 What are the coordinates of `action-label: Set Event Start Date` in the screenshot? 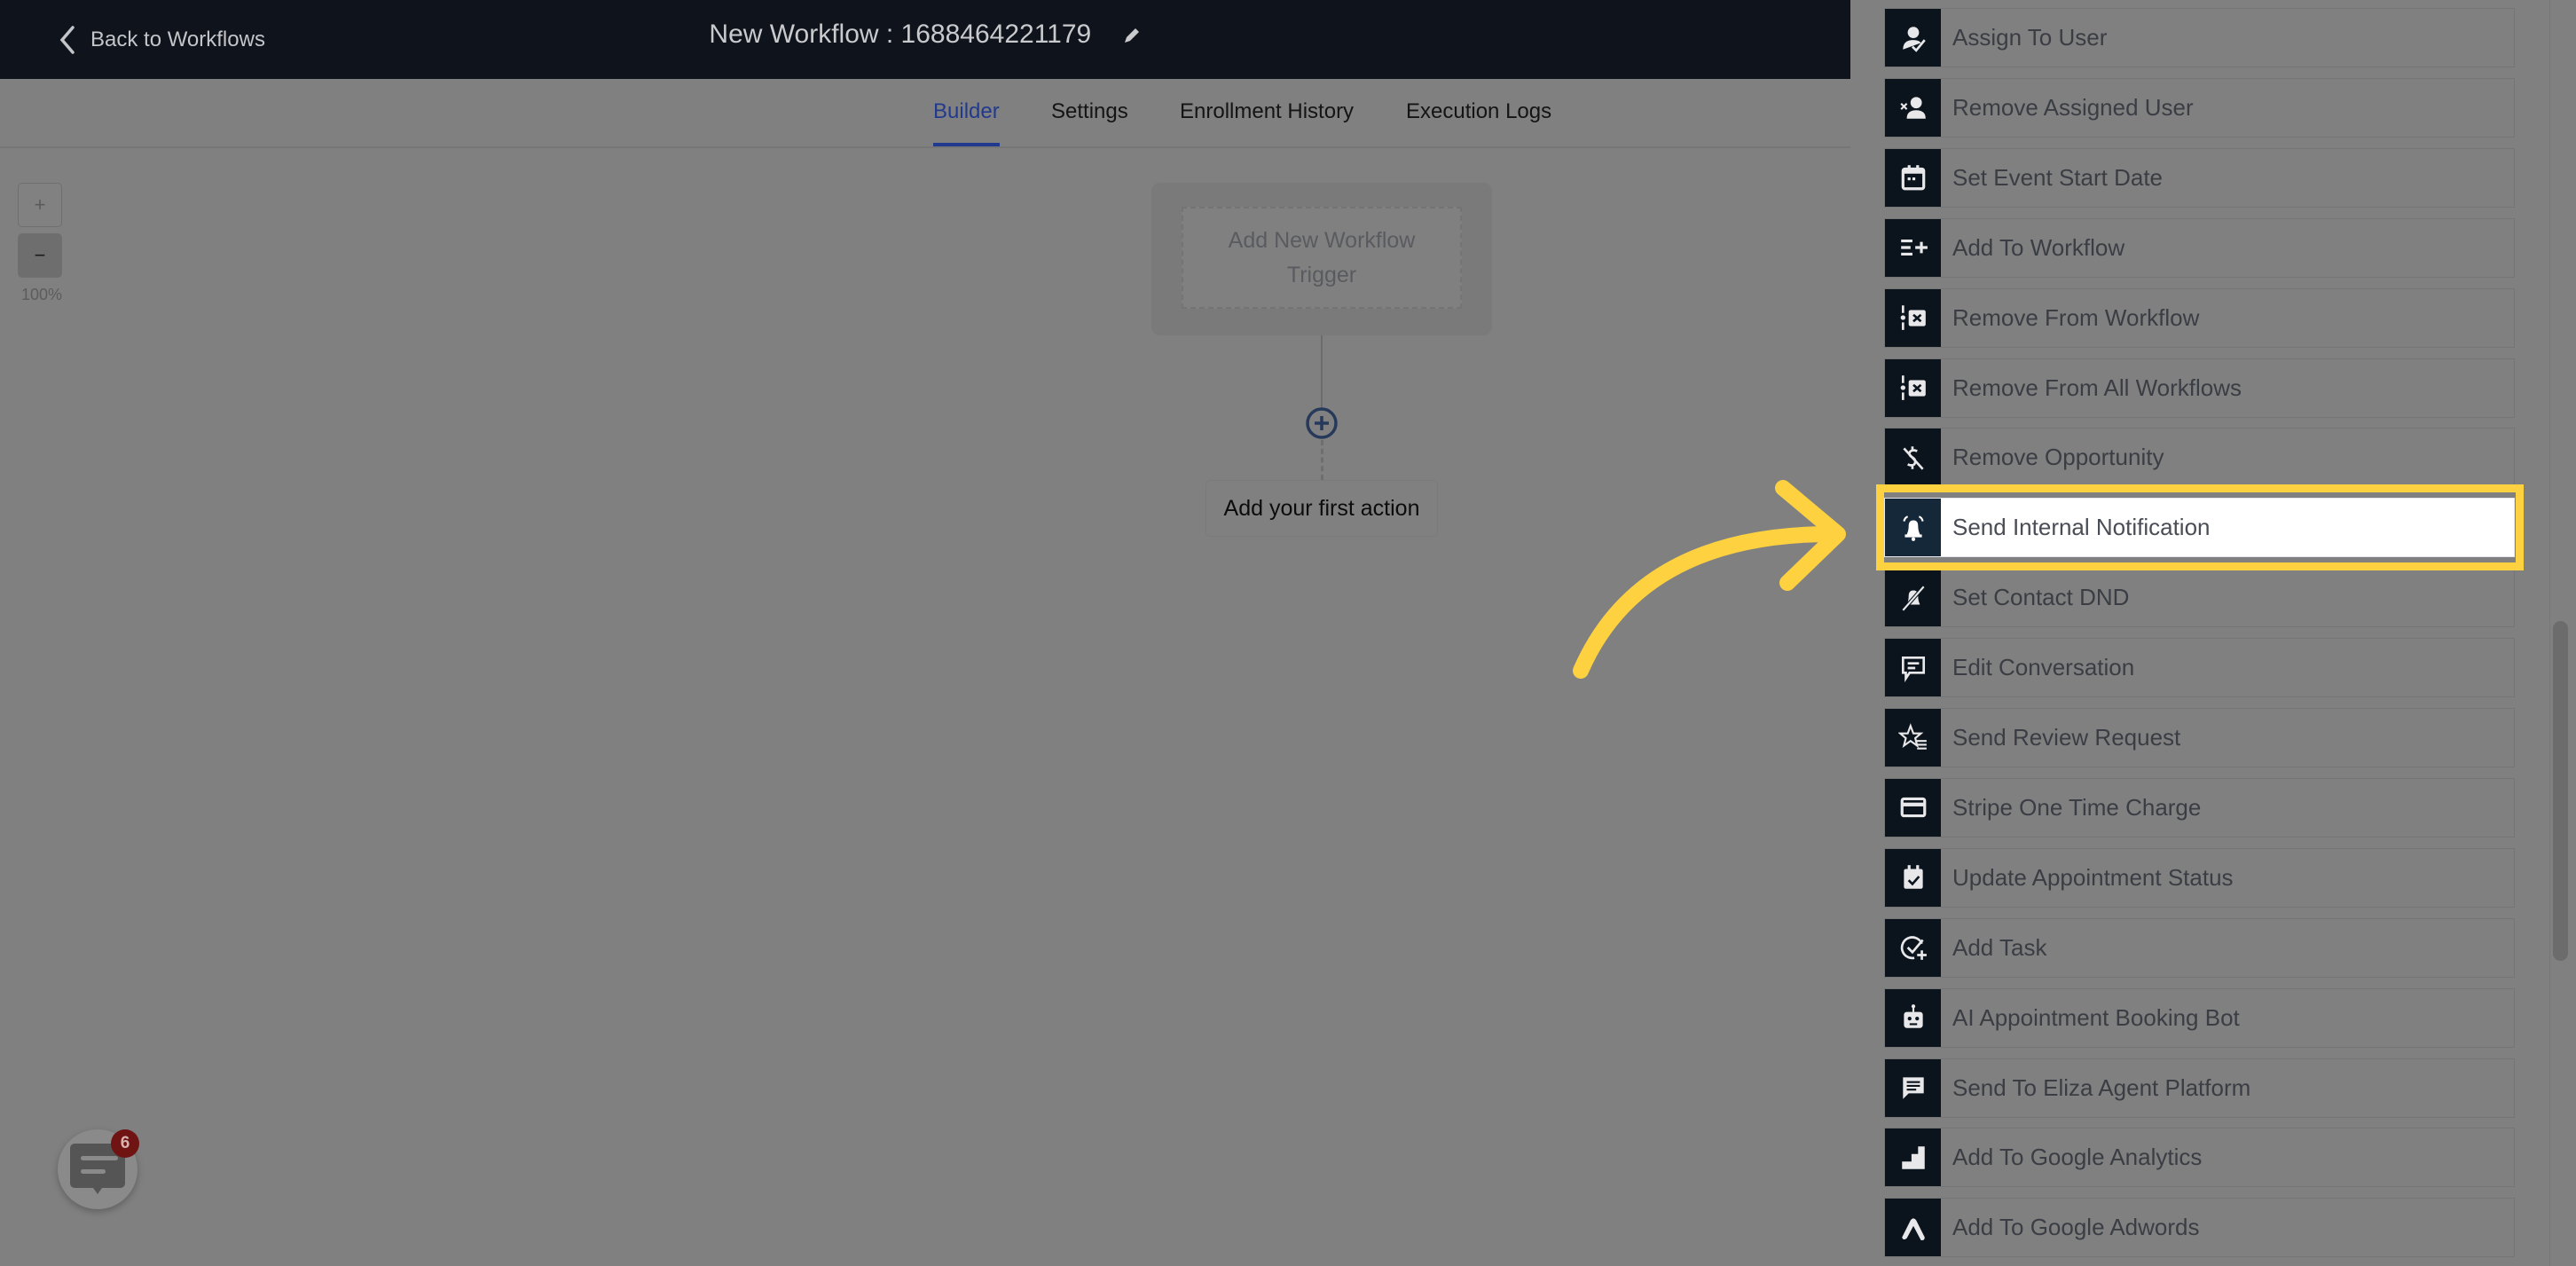 It's located at (2058, 177).